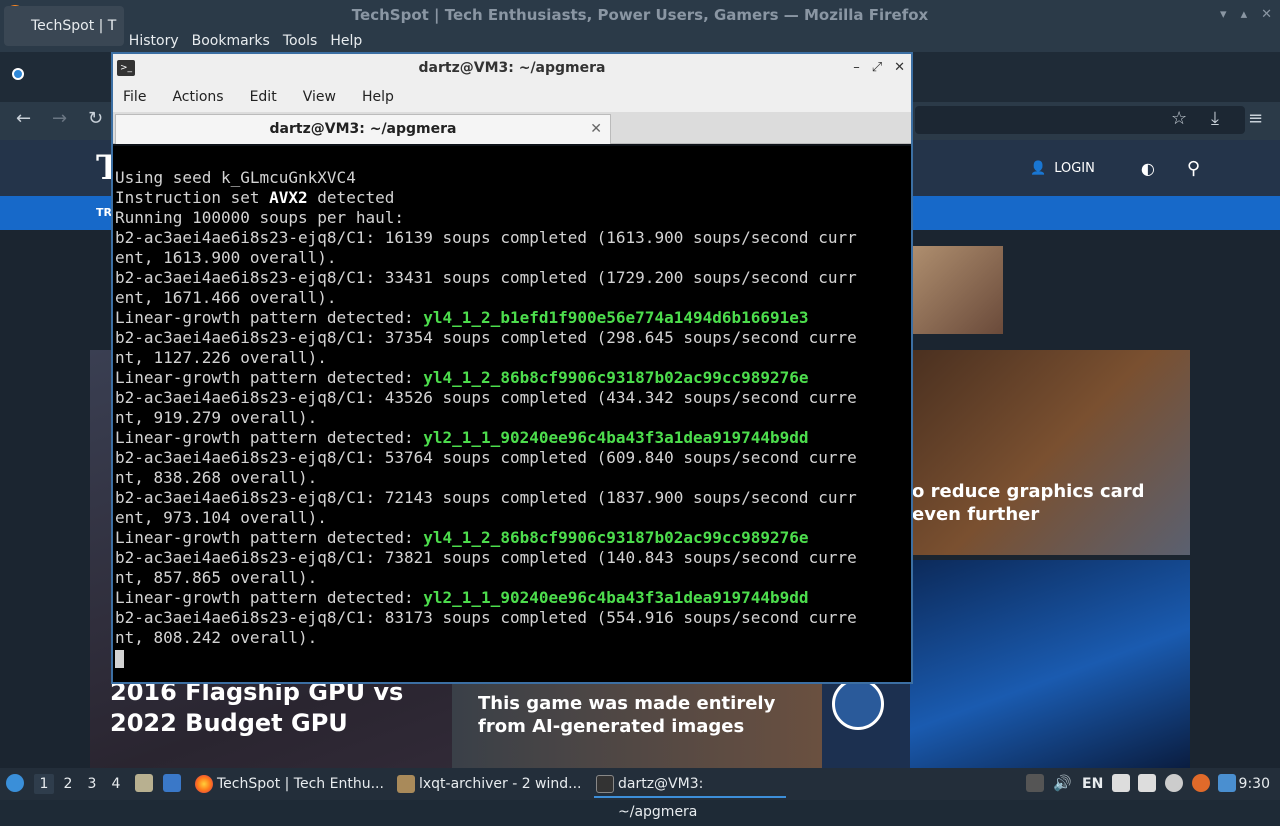  I want to click on firefox-icon, so click(204, 784).